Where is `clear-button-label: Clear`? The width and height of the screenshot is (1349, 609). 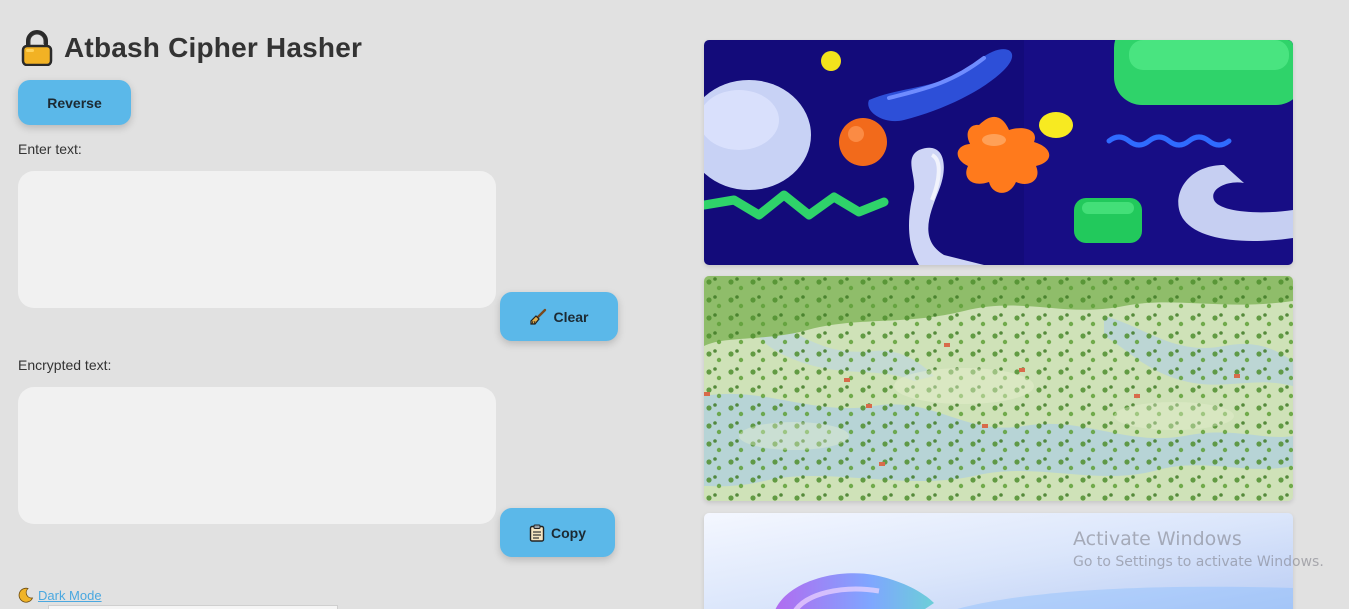
clear-button-label: Clear is located at coordinates (571, 316).